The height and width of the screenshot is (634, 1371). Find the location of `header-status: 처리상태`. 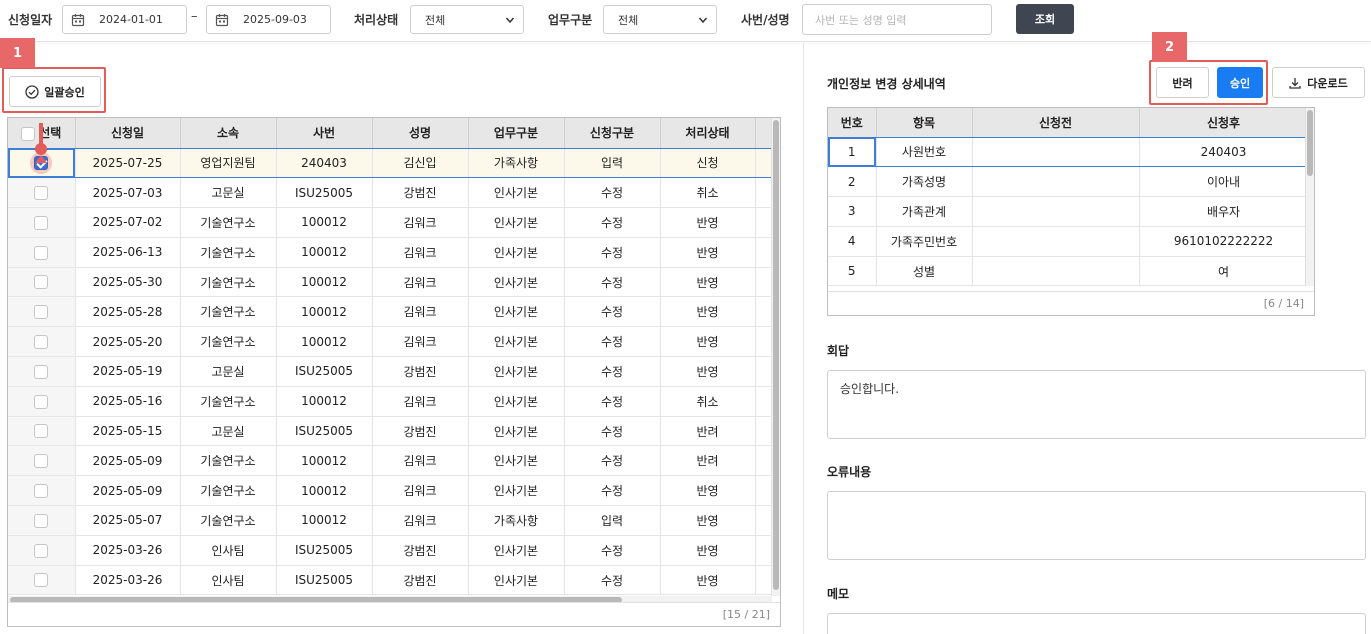

header-status: 처리상태 is located at coordinates (708, 133).